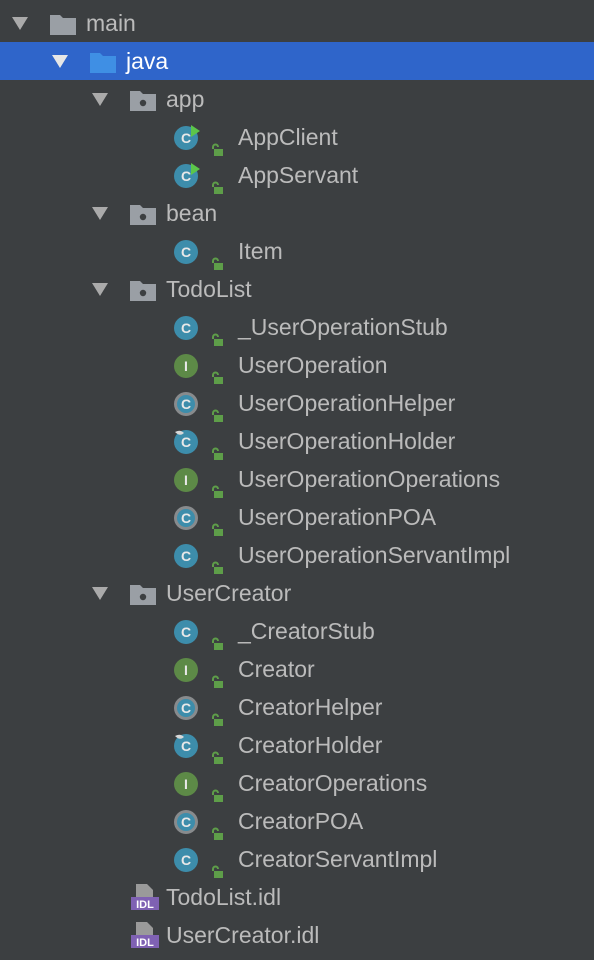 The image size is (594, 960). Describe the element at coordinates (333, 783) in the screenshot. I see `tree-node-label: CreatorOperations` at that location.